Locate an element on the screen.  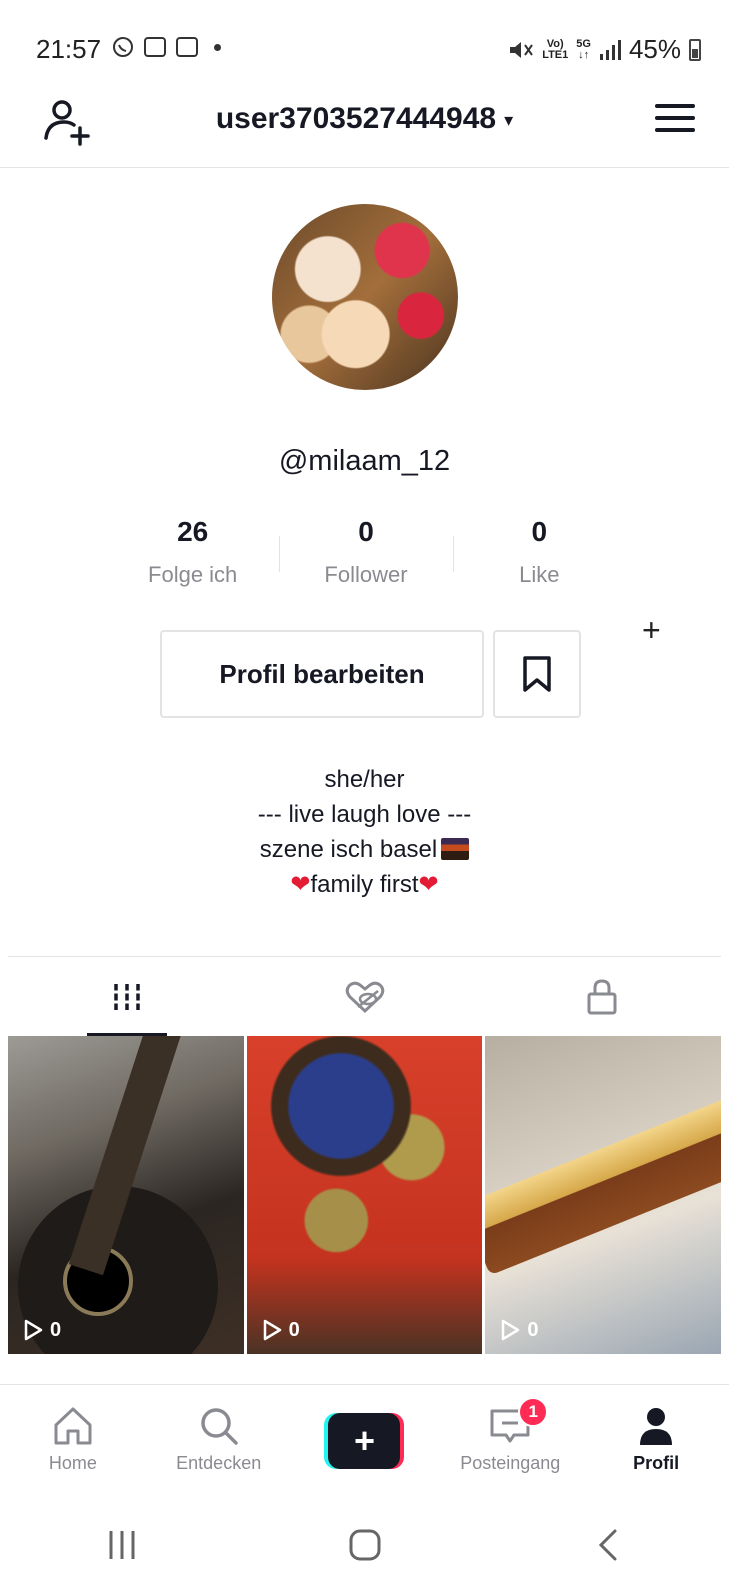
recent-apps-icon is located at coordinates (121, 1545).